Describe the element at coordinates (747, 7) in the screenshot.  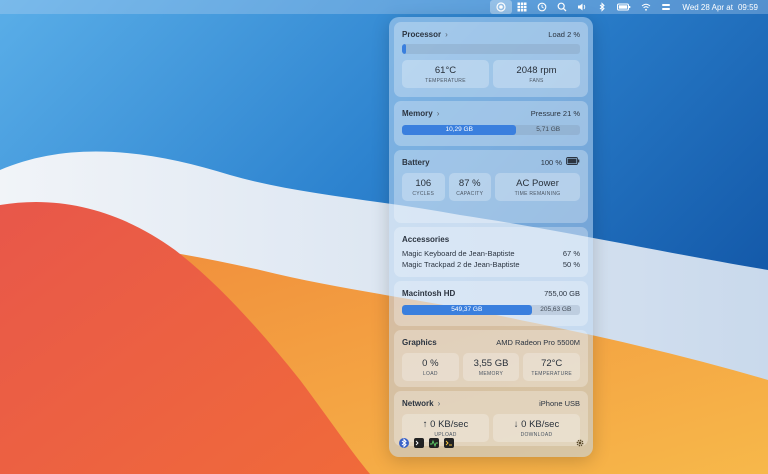
I see `menubar-time: 09:59` at that location.